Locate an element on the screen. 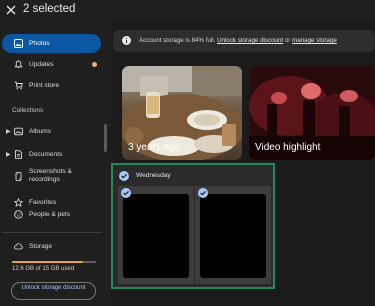 The height and width of the screenshot is (306, 375). sidebar-item-photos: Photos is located at coordinates (51, 43).